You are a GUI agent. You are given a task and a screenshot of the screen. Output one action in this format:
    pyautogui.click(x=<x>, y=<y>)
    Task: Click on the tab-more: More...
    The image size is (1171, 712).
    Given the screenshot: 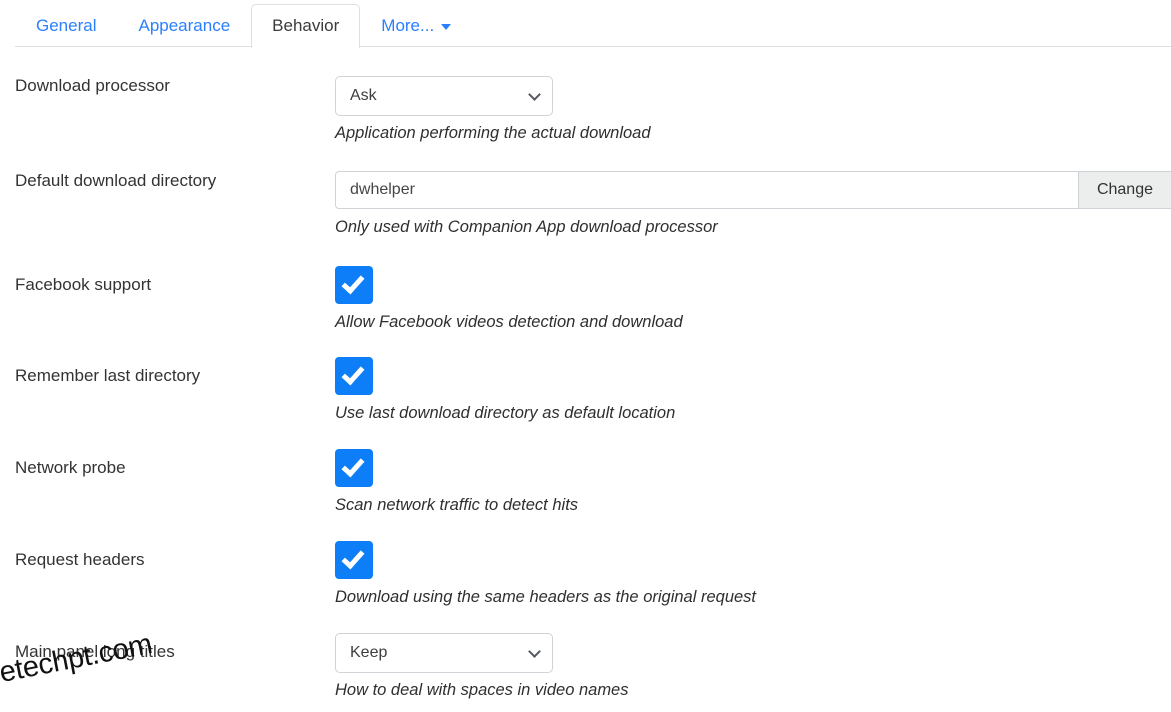 What is the action you would take?
    pyautogui.click(x=416, y=25)
    